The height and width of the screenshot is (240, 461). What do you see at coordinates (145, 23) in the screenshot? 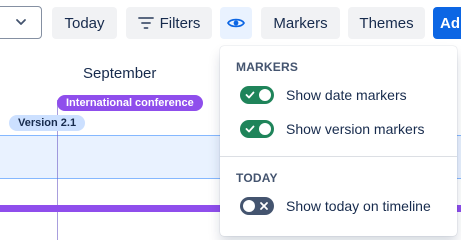
I see `filter-icon` at bounding box center [145, 23].